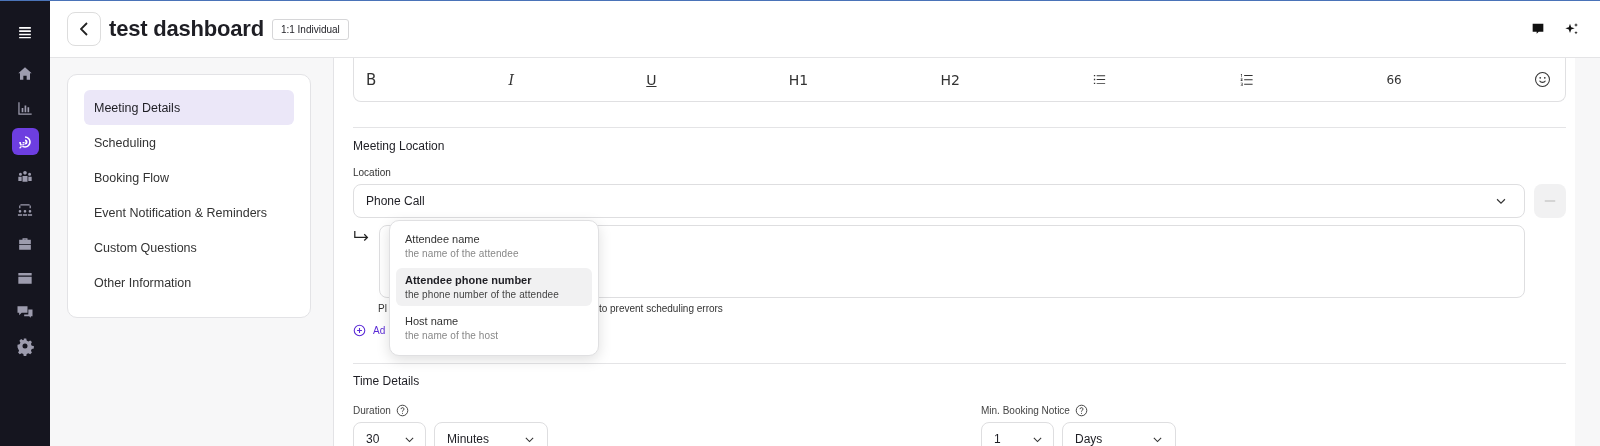 This screenshot has height=446, width=1600. I want to click on return-arrow-icon, so click(362, 236).